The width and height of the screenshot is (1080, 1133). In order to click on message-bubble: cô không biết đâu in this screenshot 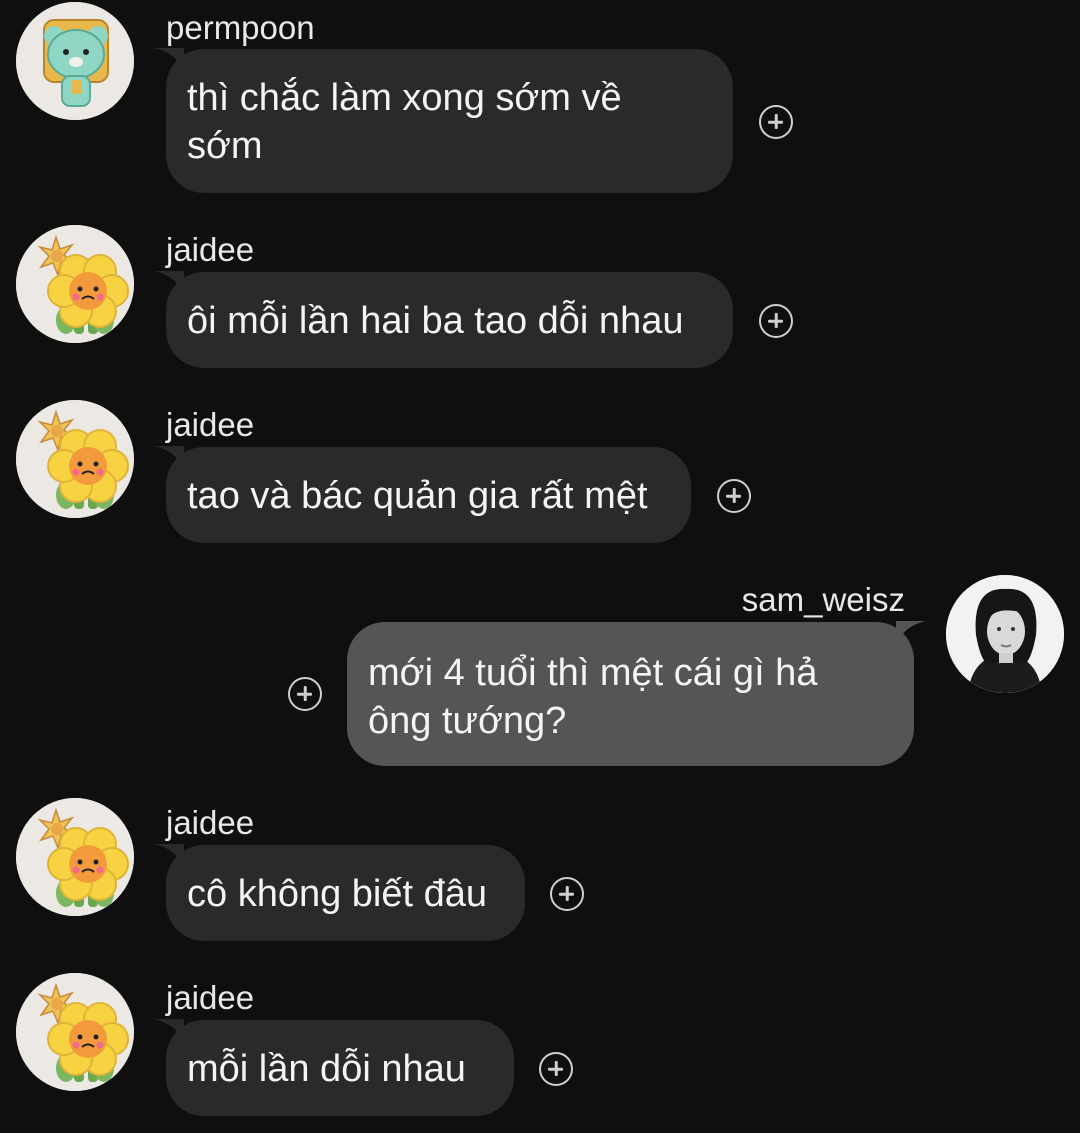, I will do `click(345, 893)`.